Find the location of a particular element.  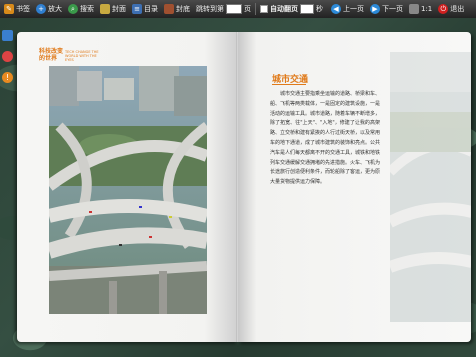

next-page-button: ▶ 下一页 is located at coordinates (386, 9).